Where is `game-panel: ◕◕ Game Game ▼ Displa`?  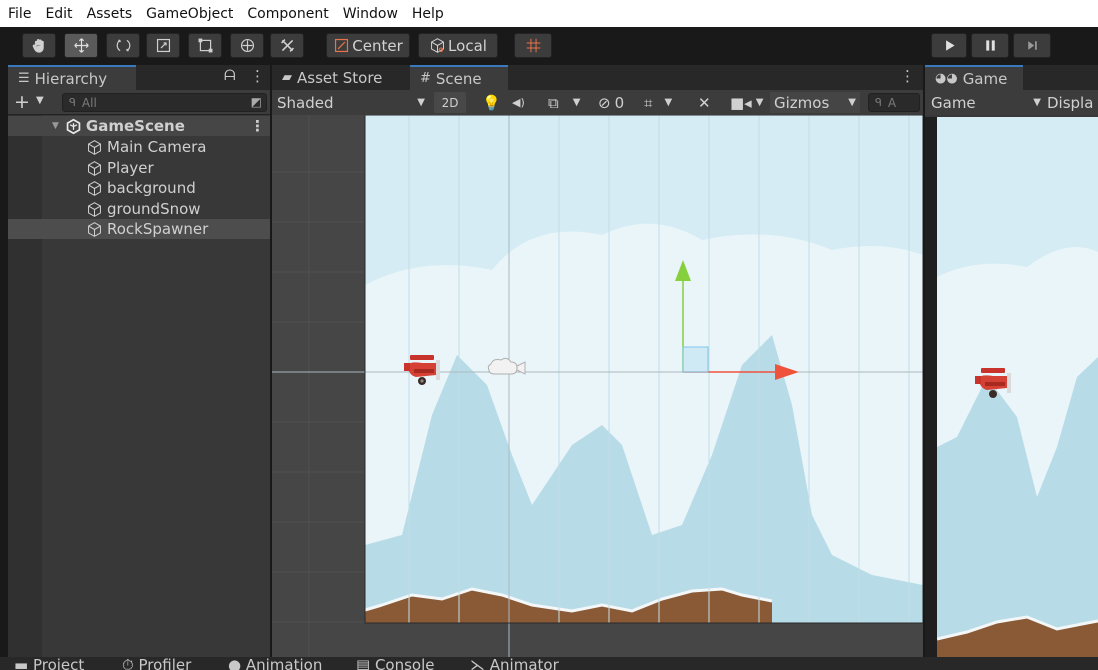
game-panel: ◕◕ Game Game ▼ Displa is located at coordinates (1011, 361).